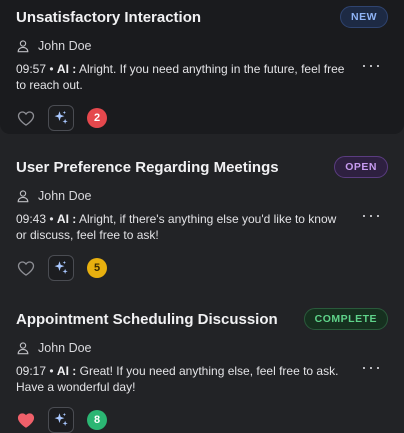 The height and width of the screenshot is (433, 404). Describe the element at coordinates (345, 319) in the screenshot. I see `status-badge: COMPLETE` at that location.